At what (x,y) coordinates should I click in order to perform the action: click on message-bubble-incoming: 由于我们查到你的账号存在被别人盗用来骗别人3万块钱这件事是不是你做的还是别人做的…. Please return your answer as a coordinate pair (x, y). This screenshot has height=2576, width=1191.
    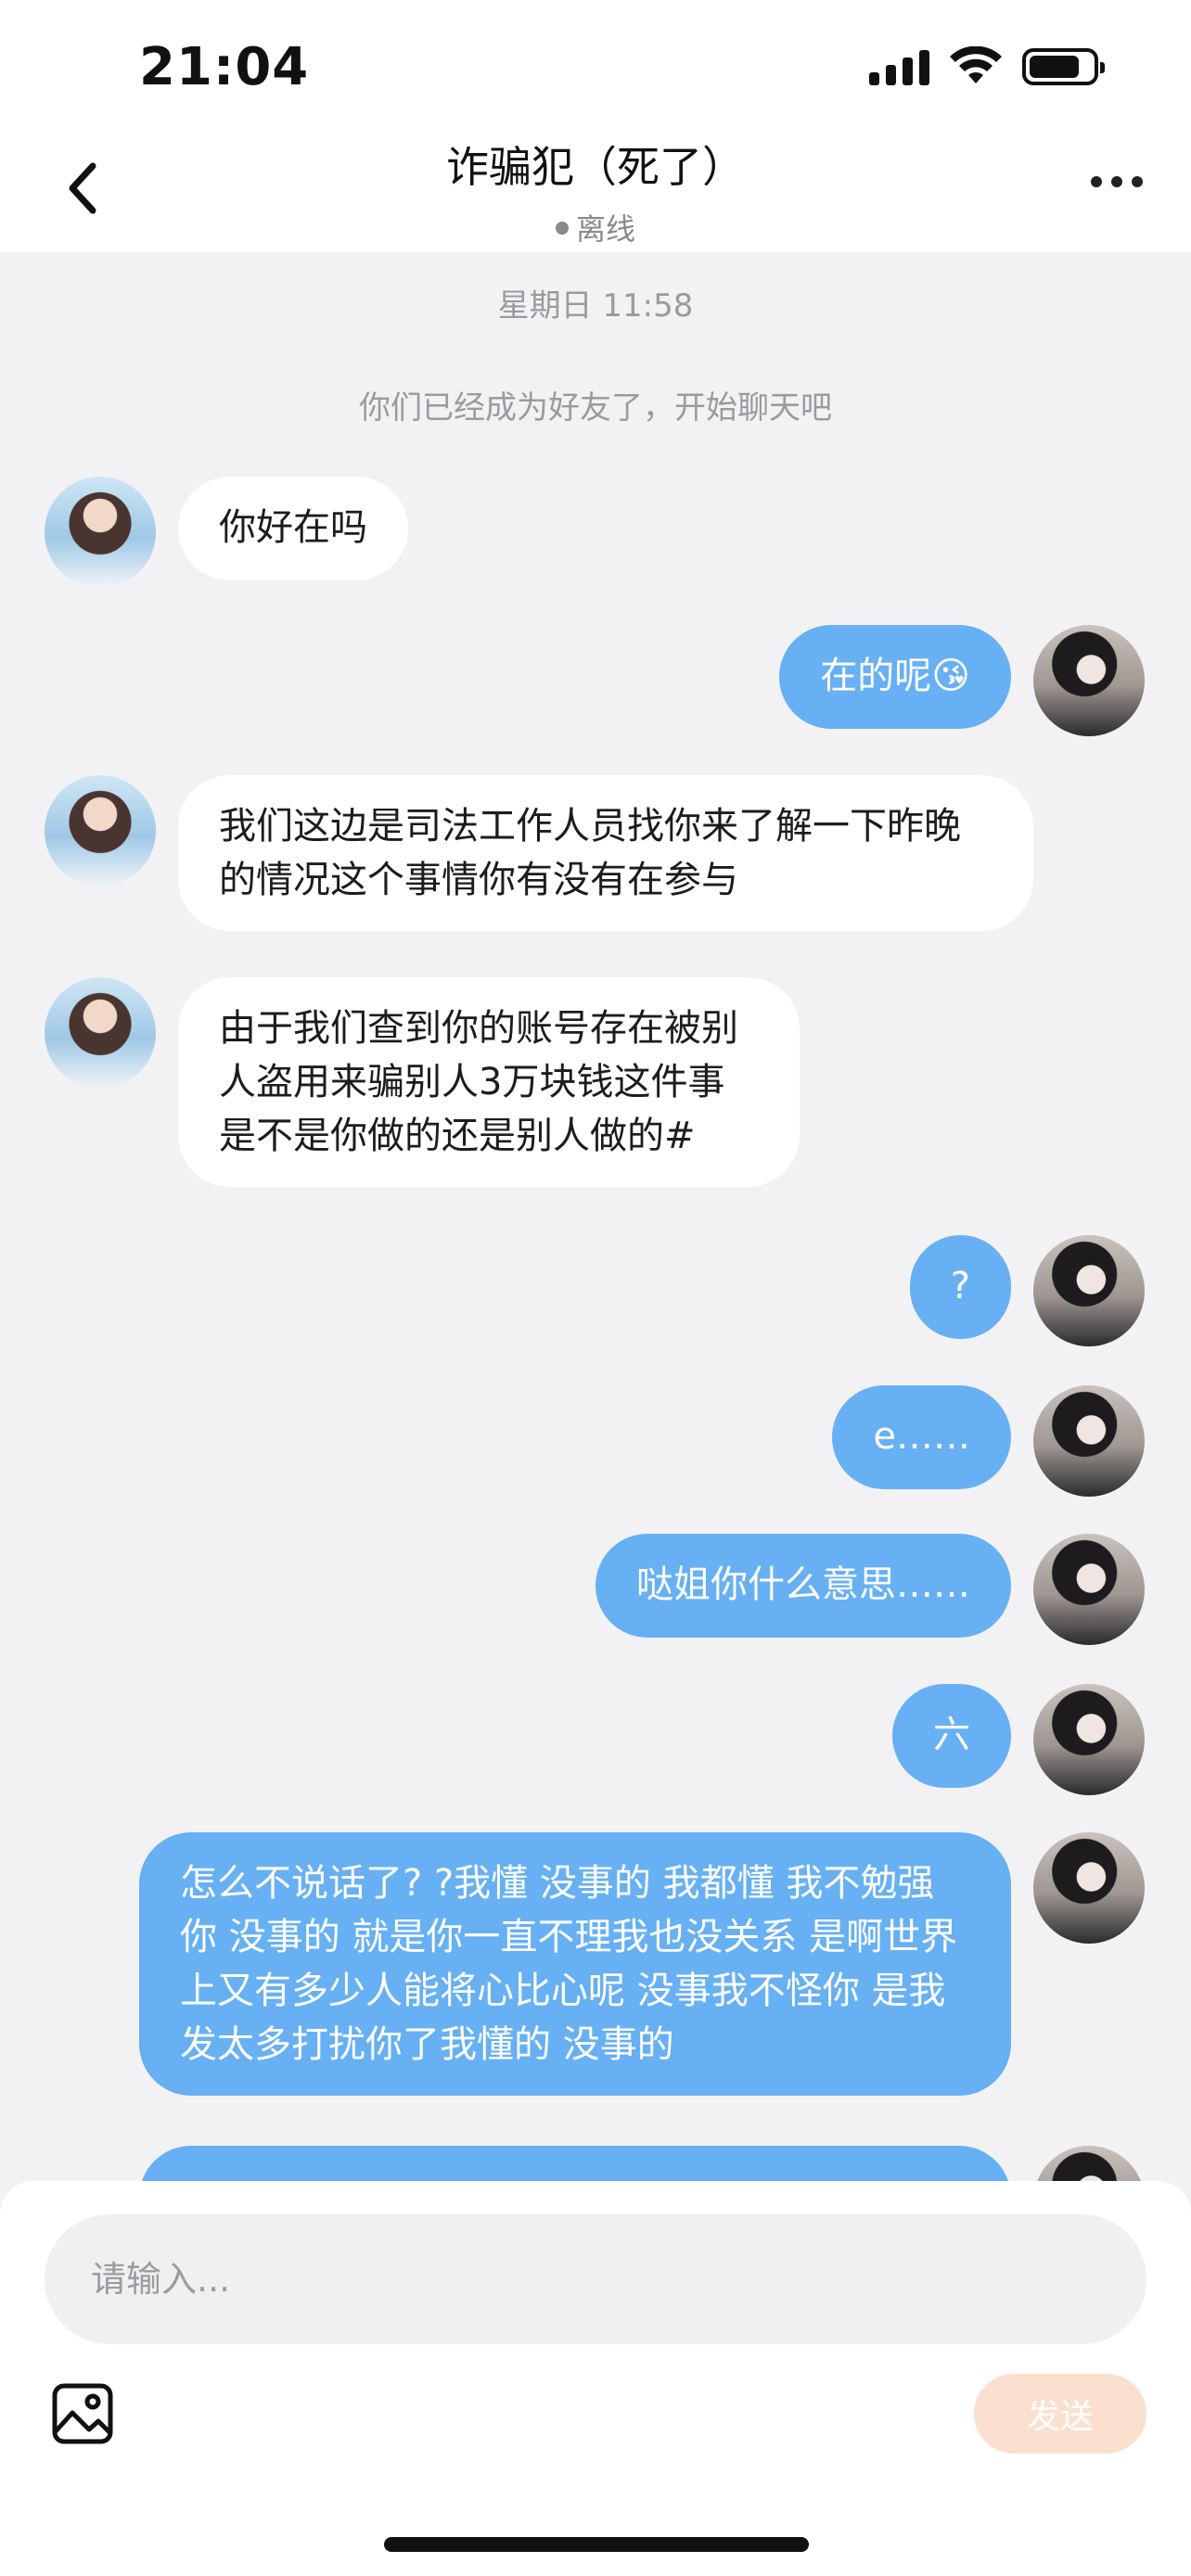
    Looking at the image, I should click on (489, 1082).